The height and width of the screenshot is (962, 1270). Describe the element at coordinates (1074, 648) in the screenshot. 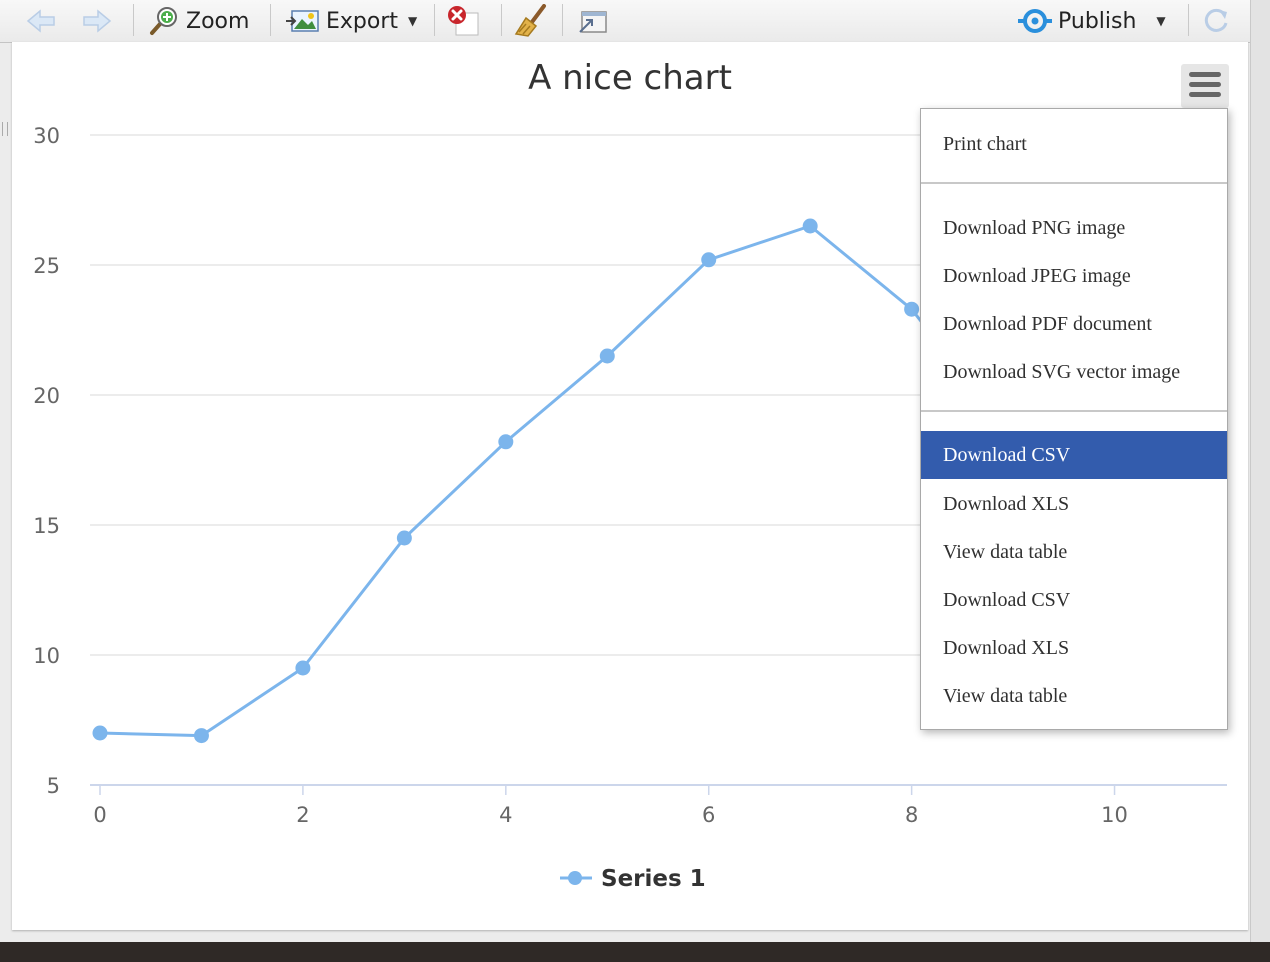

I see `menu-item-download-xls-2: Download XLS` at that location.